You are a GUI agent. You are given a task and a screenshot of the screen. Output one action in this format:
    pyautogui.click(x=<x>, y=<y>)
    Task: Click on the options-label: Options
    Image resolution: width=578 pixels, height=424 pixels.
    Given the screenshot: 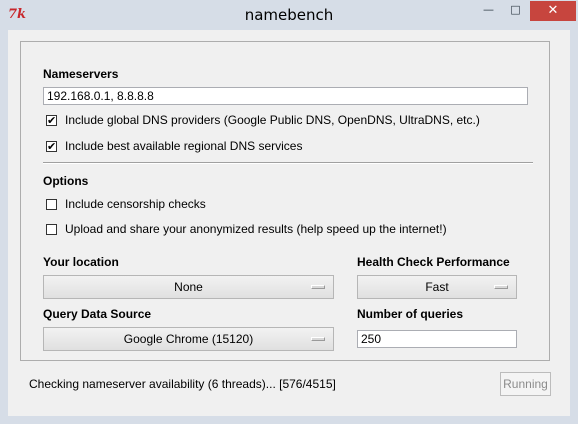 What is the action you would take?
    pyautogui.click(x=66, y=181)
    